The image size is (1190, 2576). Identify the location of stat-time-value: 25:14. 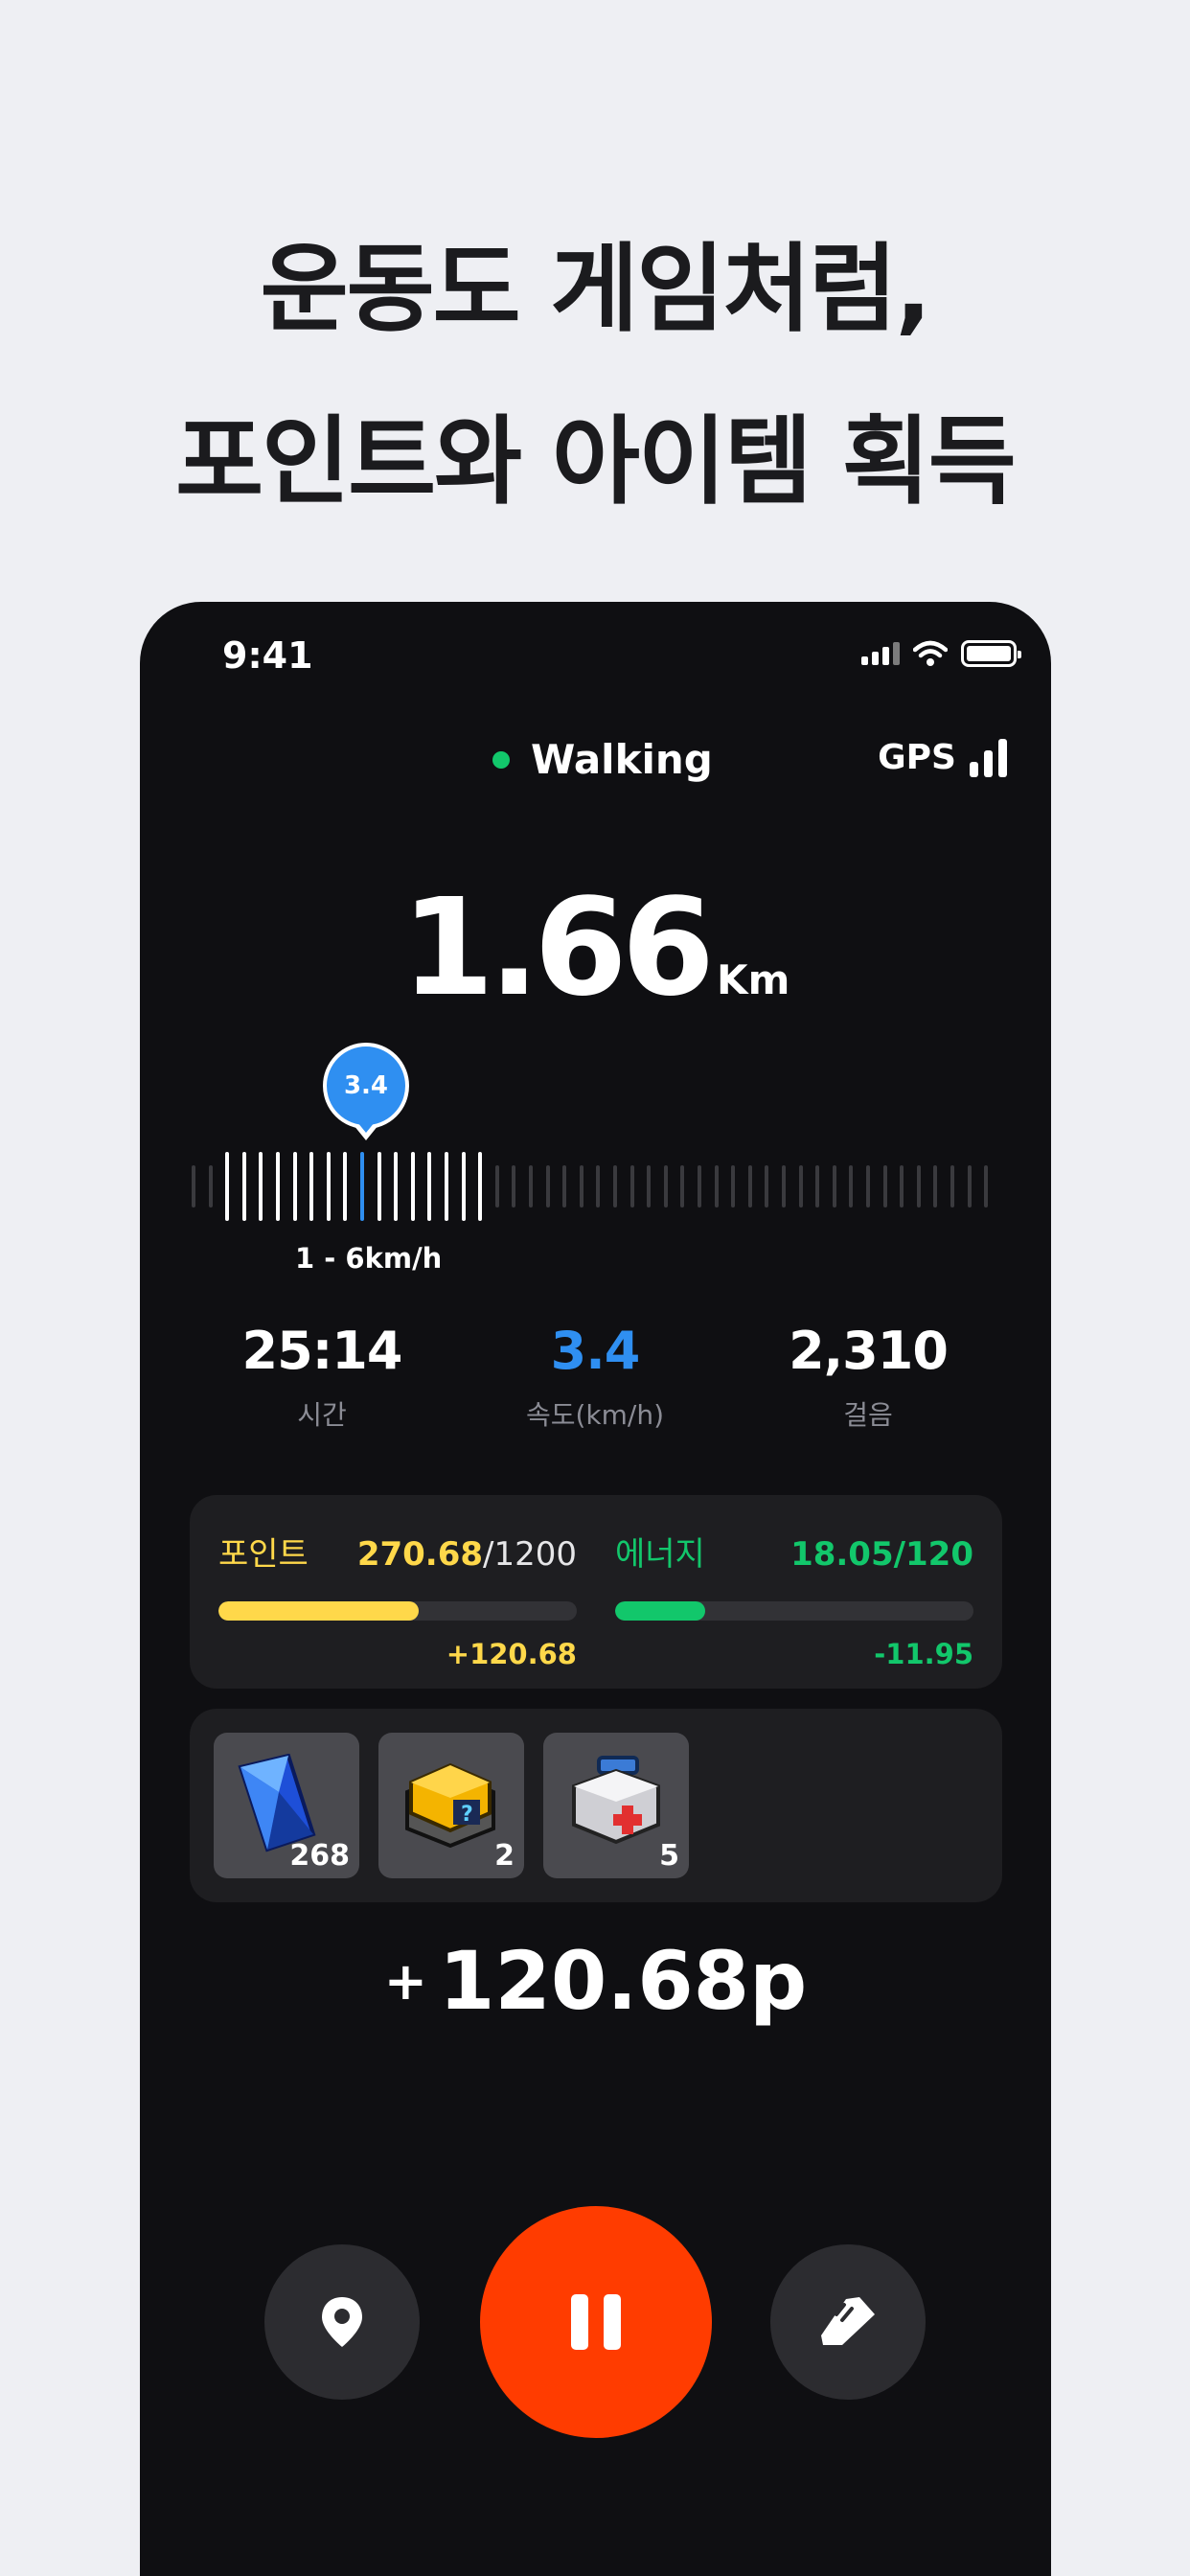
(322, 1351).